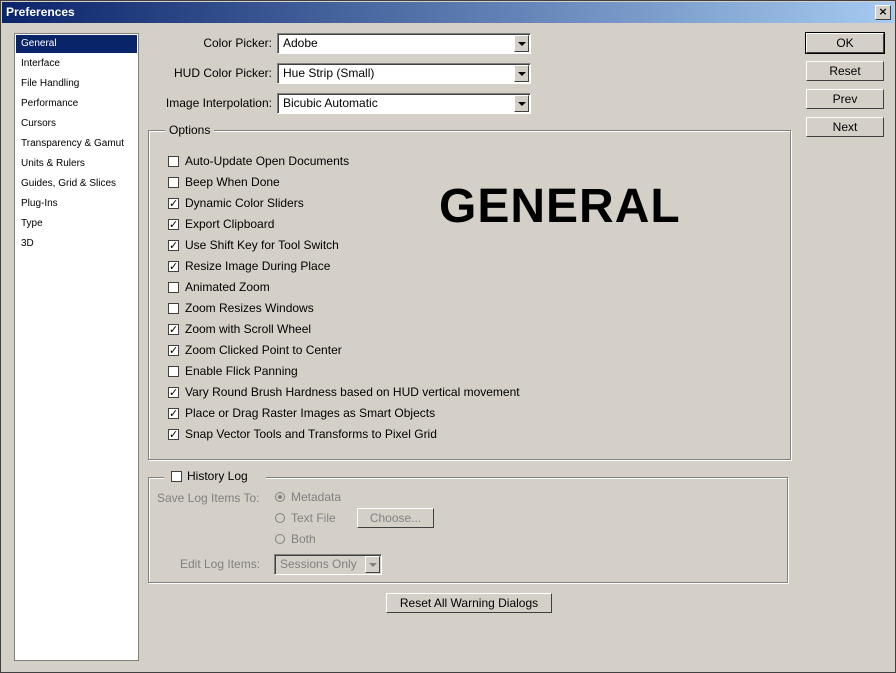 This screenshot has height=673, width=896. Describe the element at coordinates (330, 103) in the screenshot. I see `image-interpolation-value: Bicubic Automatic` at that location.